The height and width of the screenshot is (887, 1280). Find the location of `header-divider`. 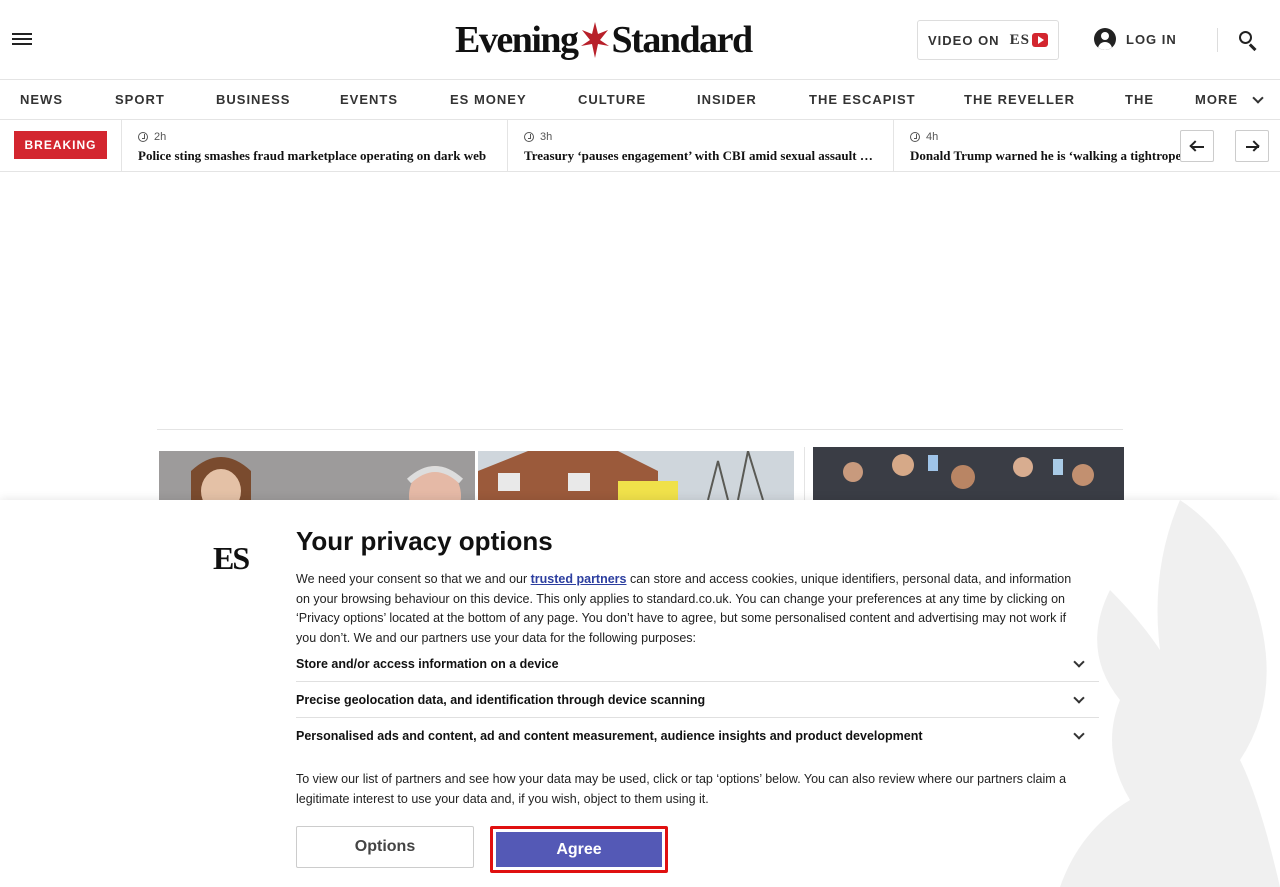

header-divider is located at coordinates (1217, 40).